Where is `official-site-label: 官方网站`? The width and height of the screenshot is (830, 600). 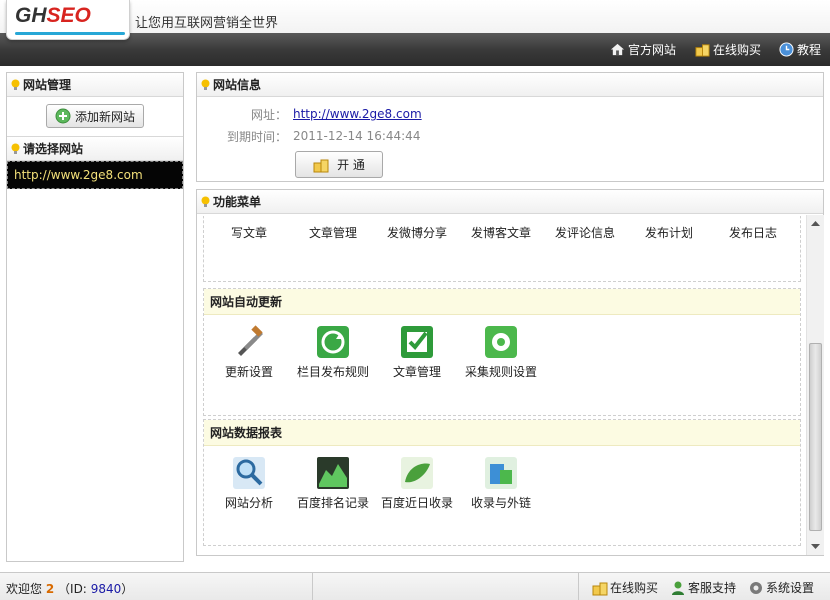 official-site-label: 官方网站 is located at coordinates (652, 50).